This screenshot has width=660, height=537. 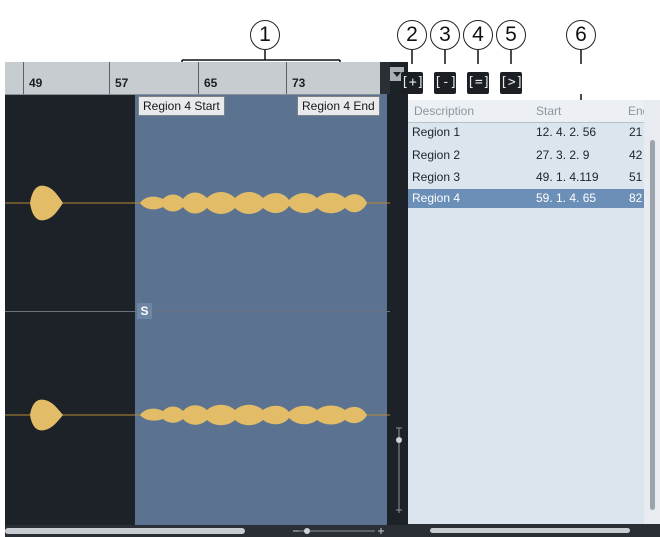 I want to click on region-description: Region 1, so click(x=436, y=132).